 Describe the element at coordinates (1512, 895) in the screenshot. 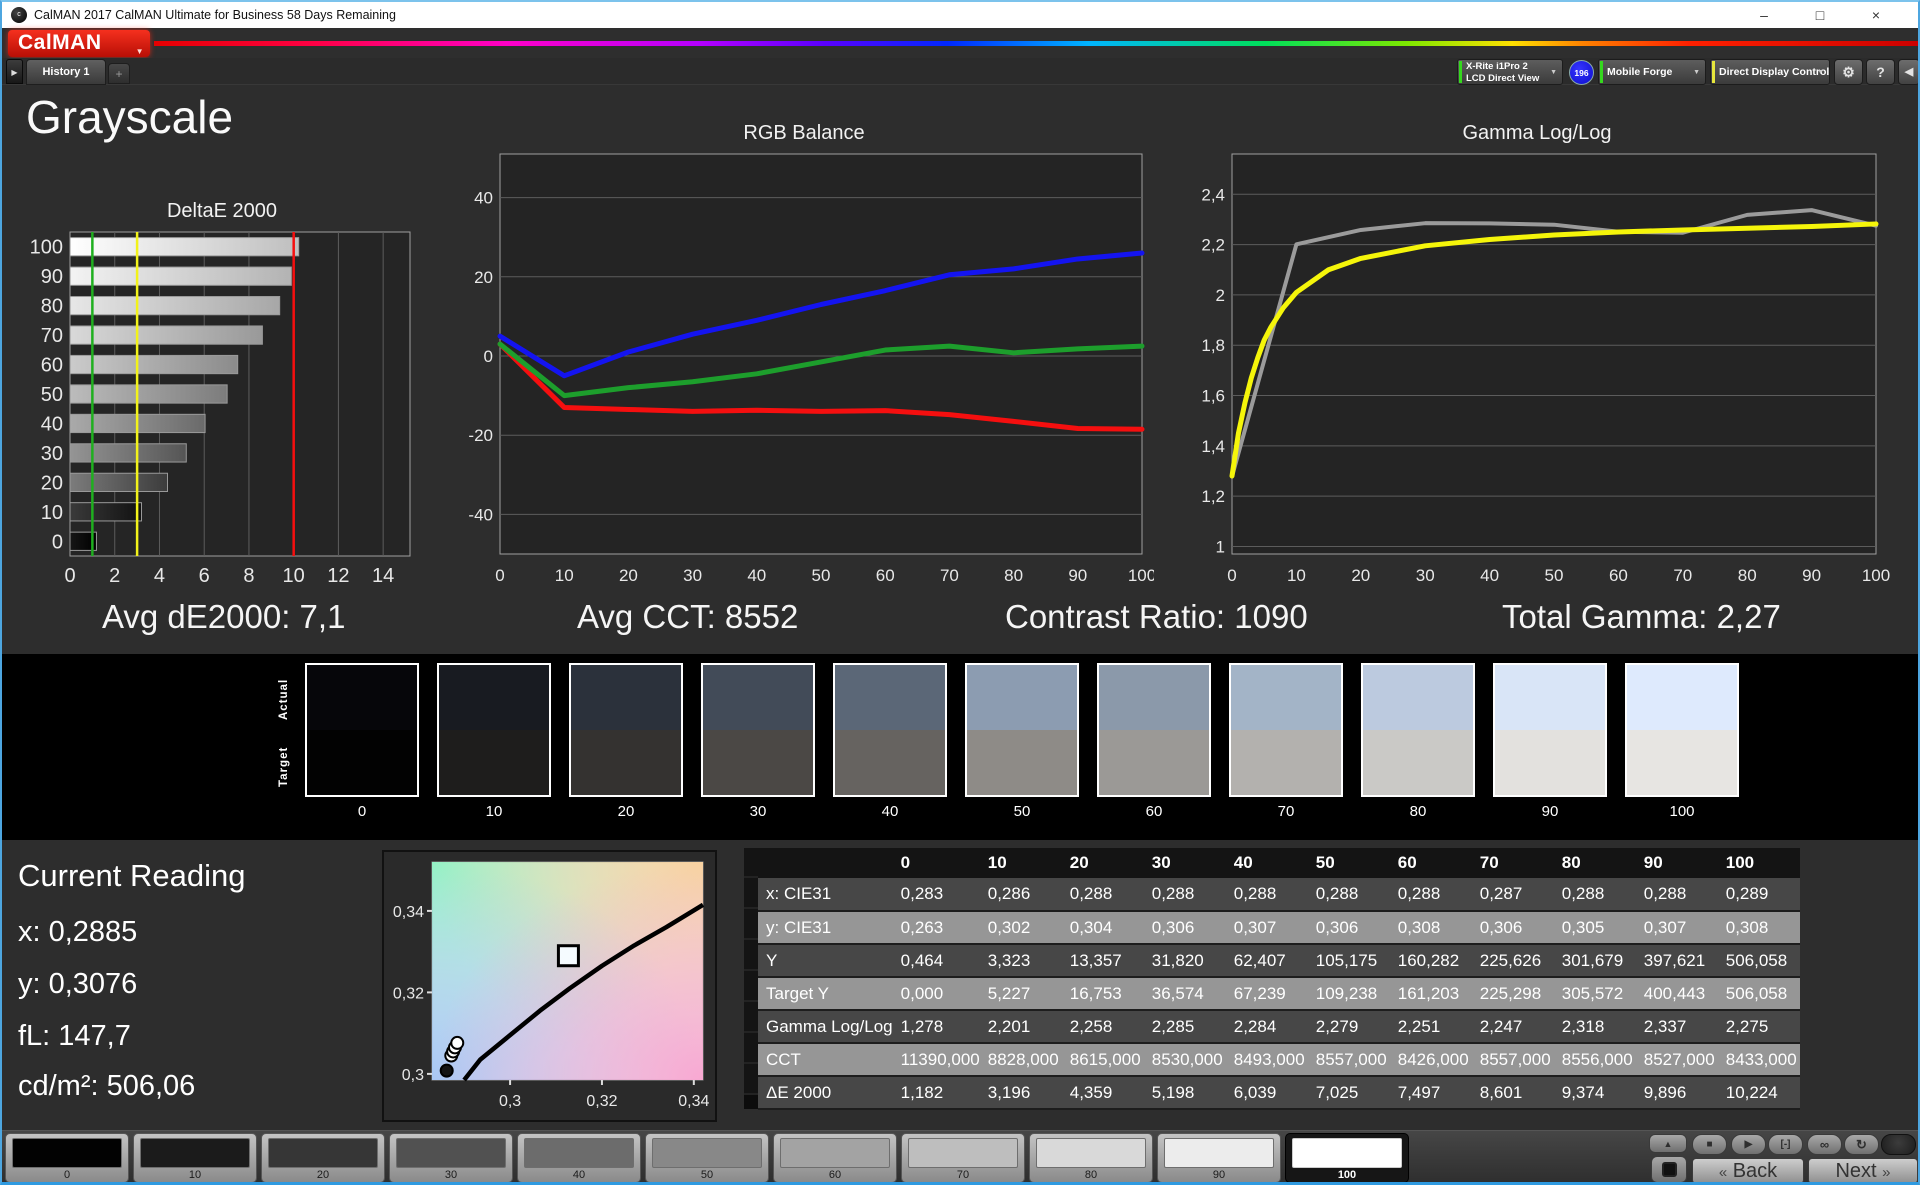

I see `table-cell: 0,287` at that location.